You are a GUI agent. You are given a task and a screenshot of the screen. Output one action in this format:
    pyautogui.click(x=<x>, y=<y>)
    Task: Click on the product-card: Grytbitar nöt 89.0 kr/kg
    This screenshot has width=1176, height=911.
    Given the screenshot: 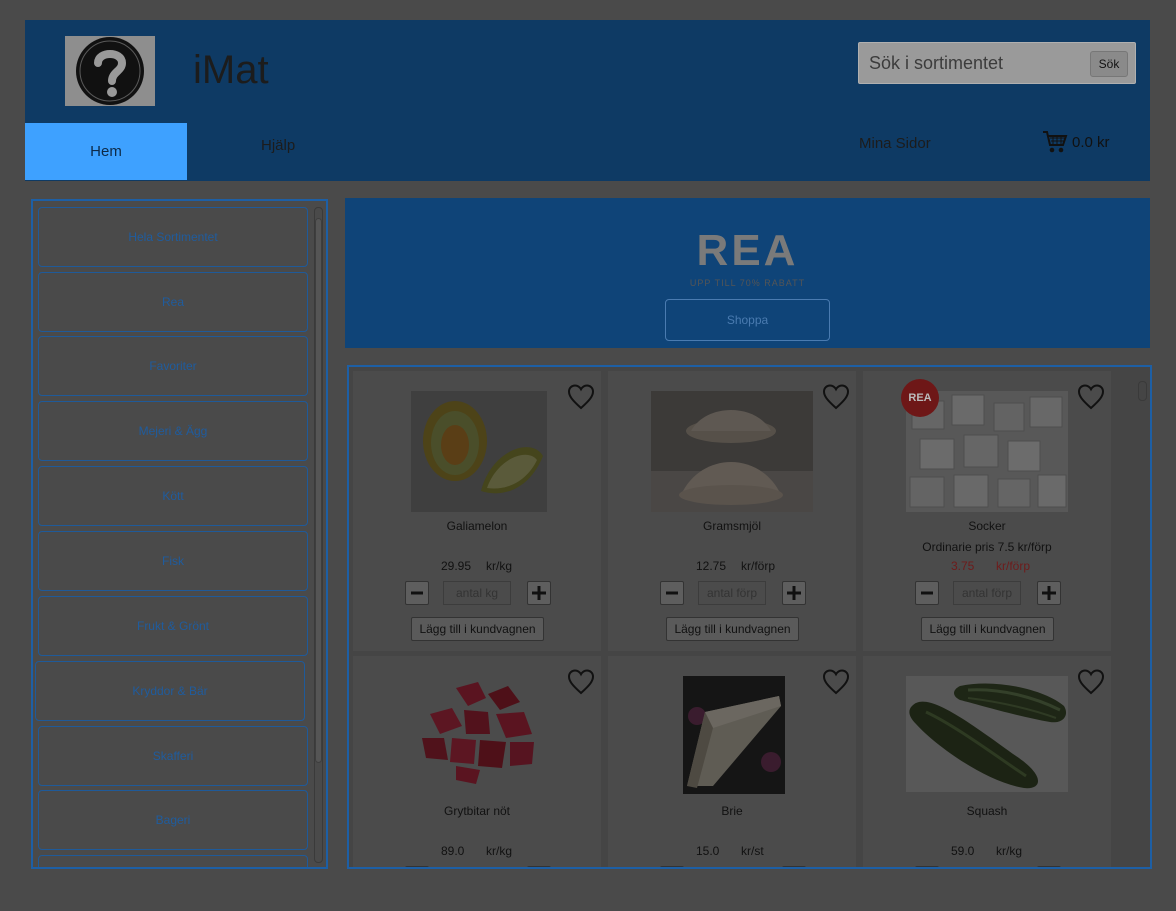 What is the action you would take?
    pyautogui.click(x=477, y=761)
    